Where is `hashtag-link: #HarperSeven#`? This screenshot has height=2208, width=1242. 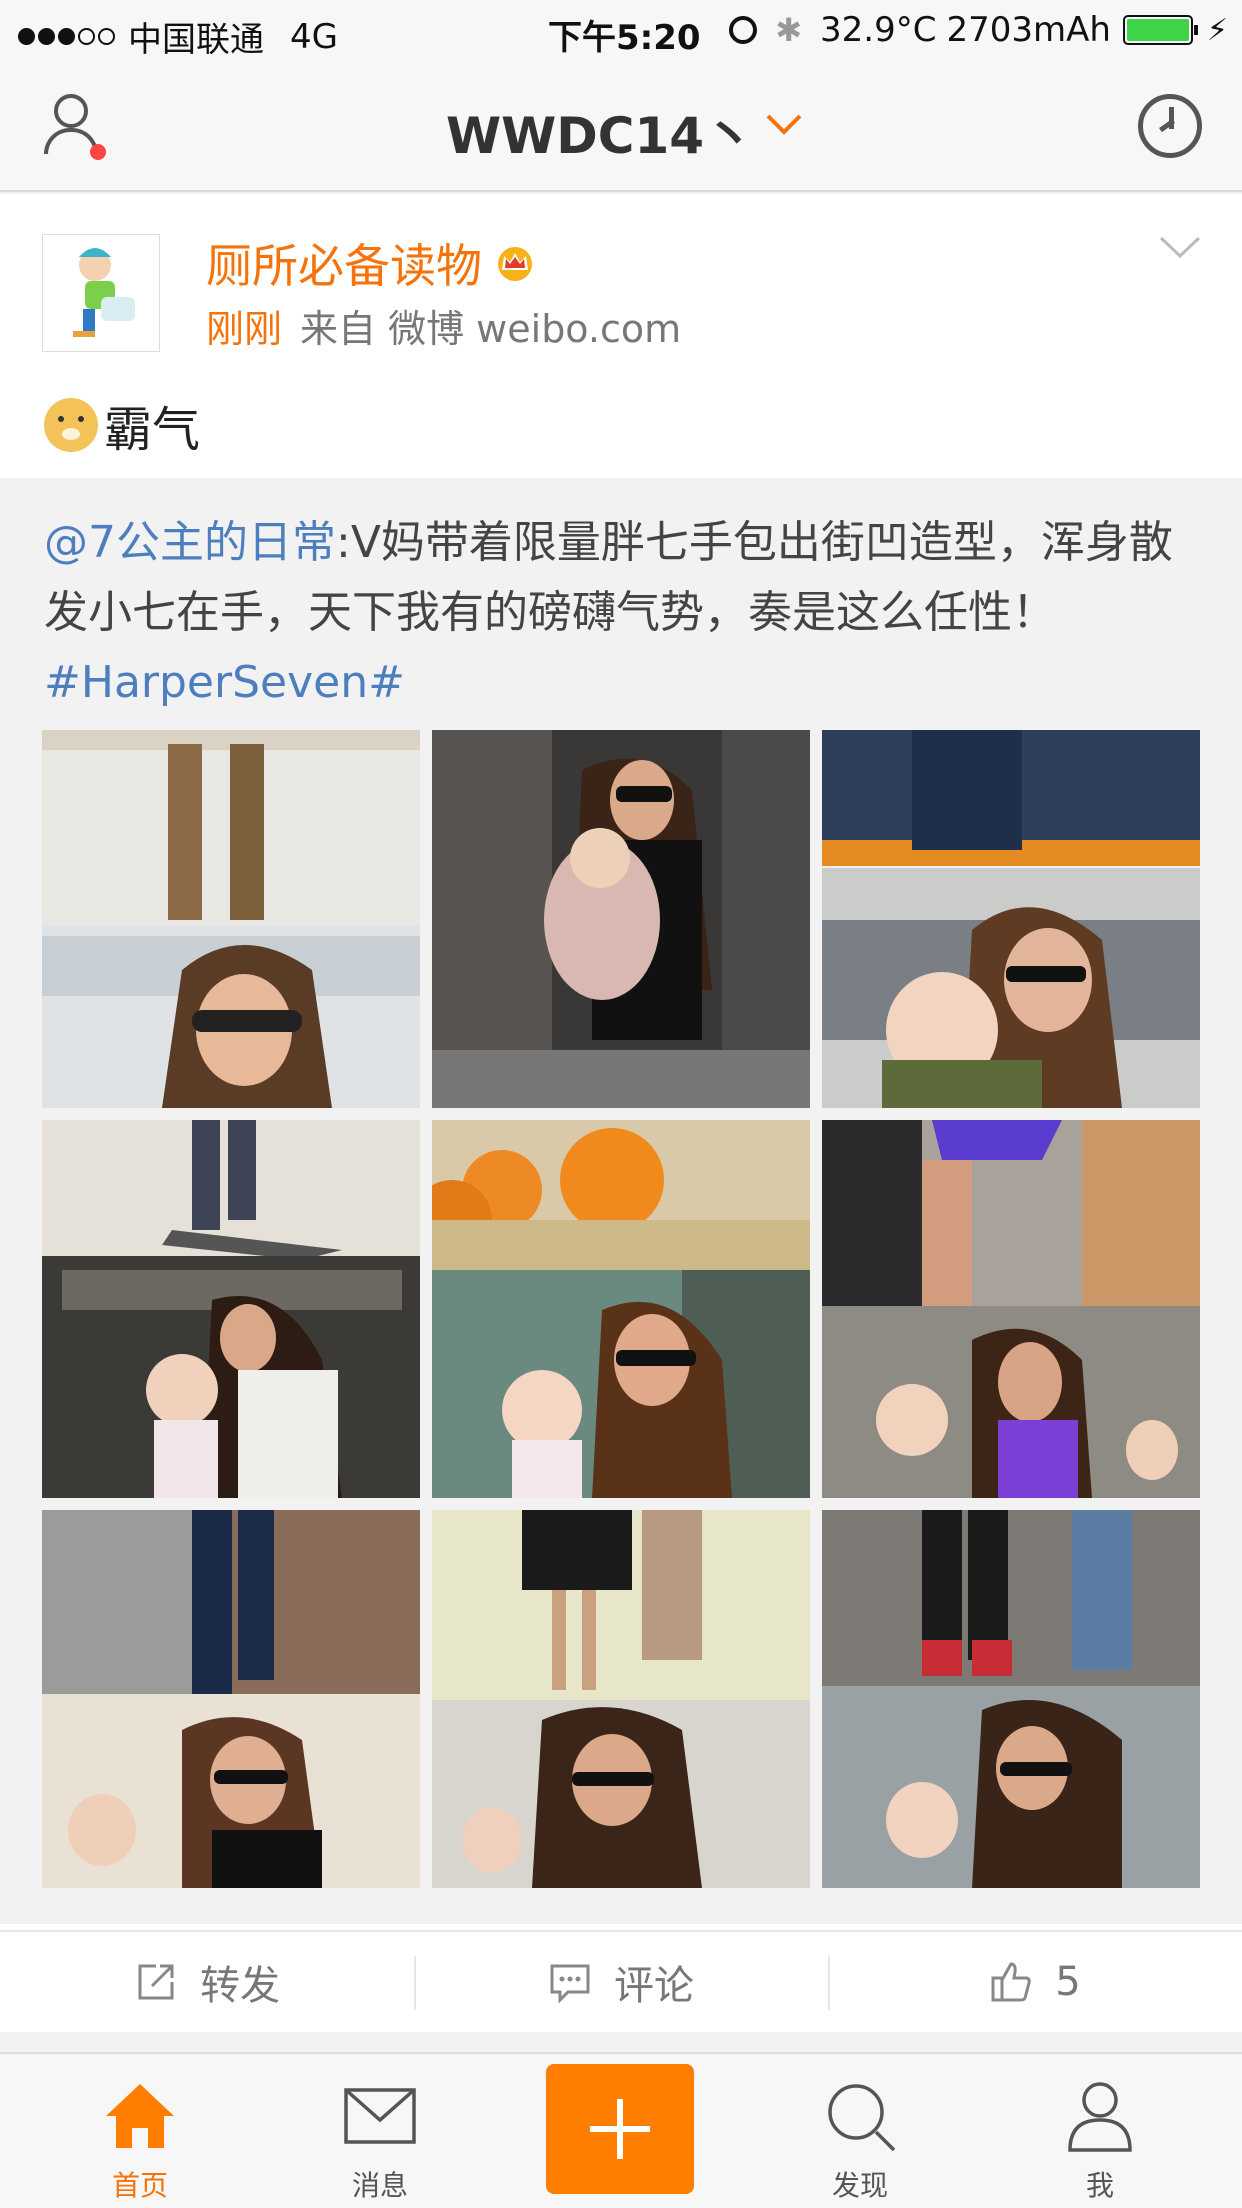
hashtag-link: #HarperSeven# is located at coordinates (224, 682).